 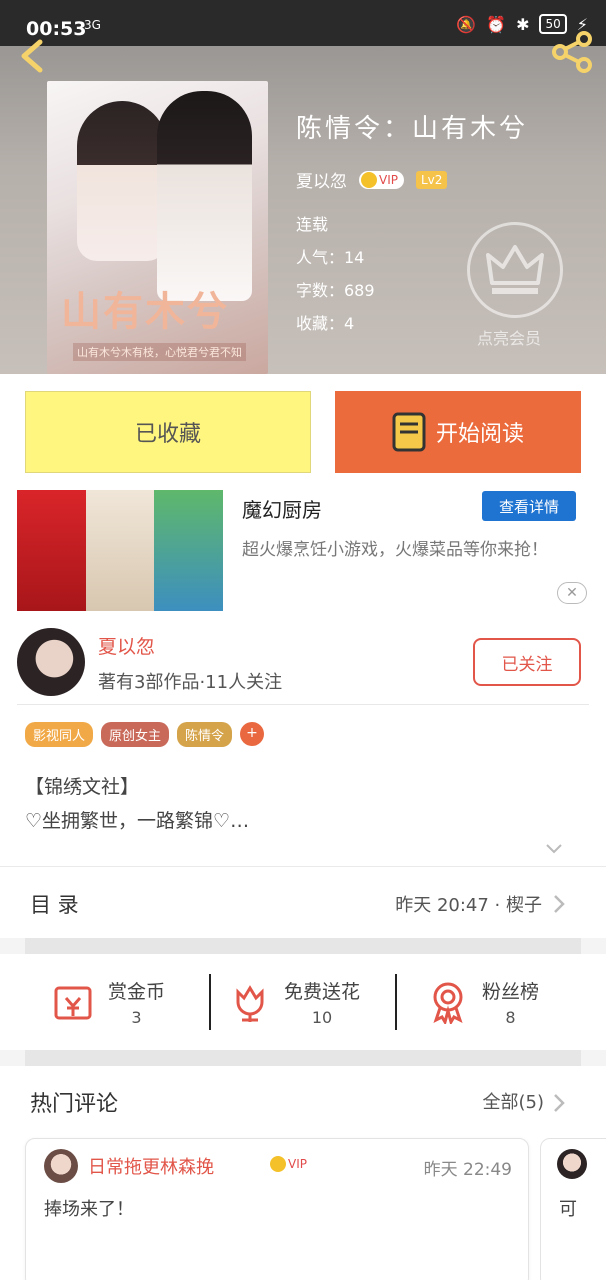 What do you see at coordinates (529, 506) in the screenshot?
I see `ad-details-button: 查看详情` at bounding box center [529, 506].